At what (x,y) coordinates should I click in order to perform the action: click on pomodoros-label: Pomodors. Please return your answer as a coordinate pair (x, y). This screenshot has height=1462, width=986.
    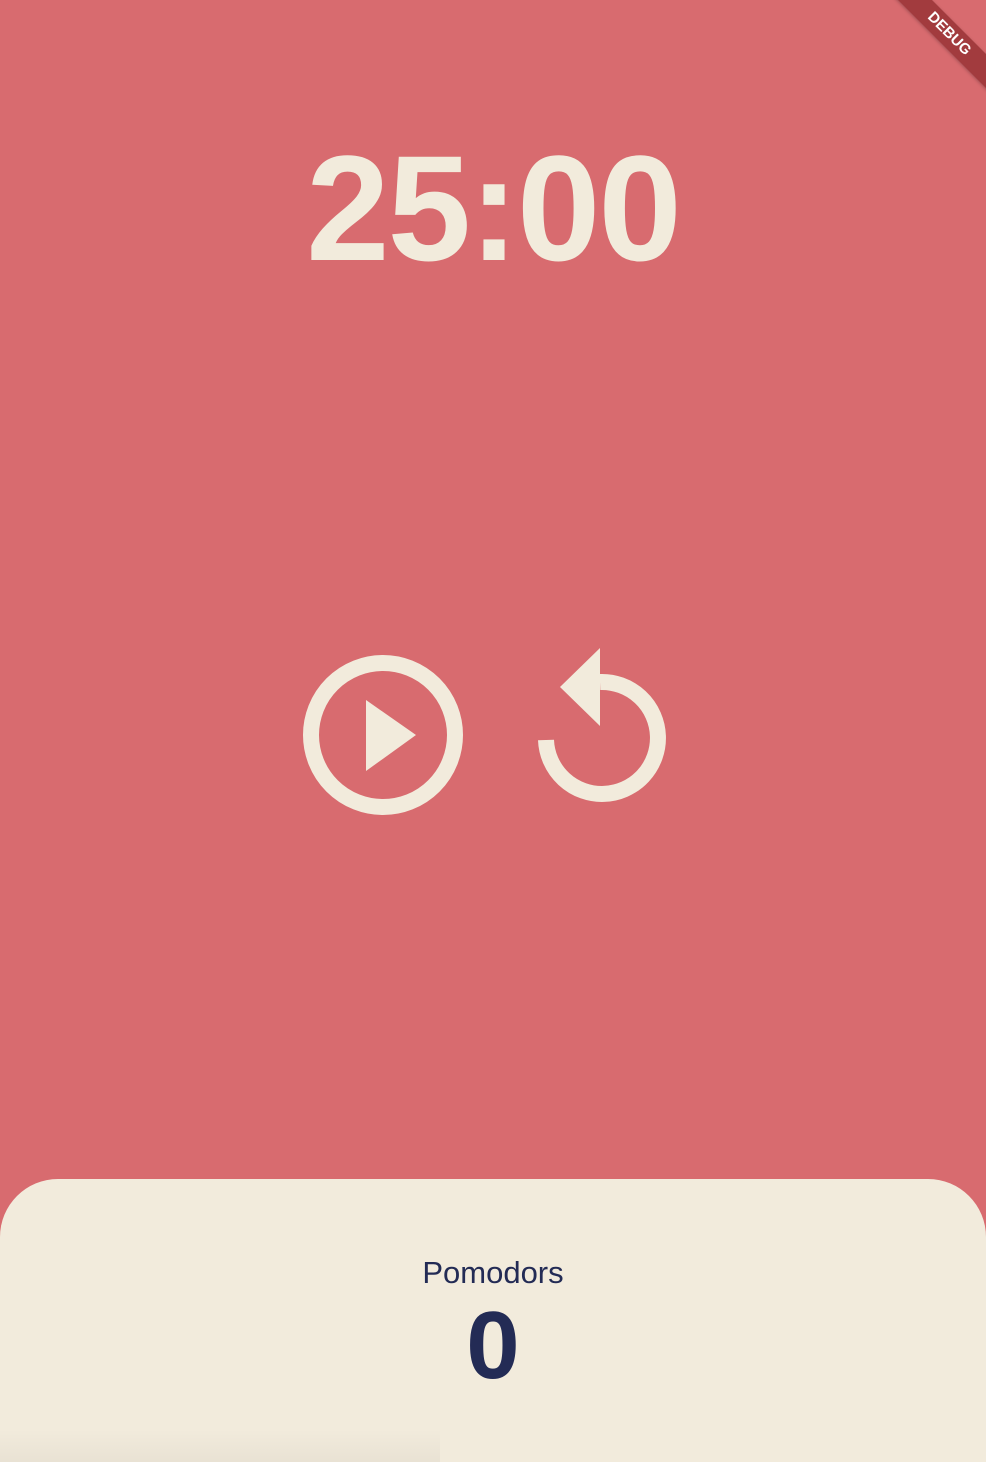
    Looking at the image, I should click on (493, 1272).